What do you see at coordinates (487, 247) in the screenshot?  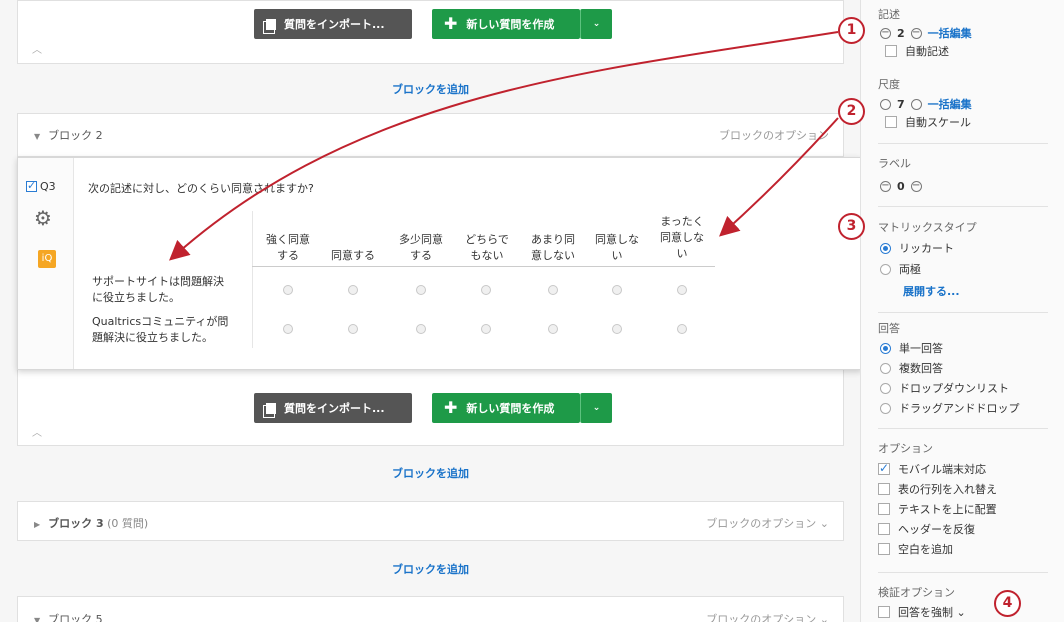 I see `column-header: どちらで もない` at bounding box center [487, 247].